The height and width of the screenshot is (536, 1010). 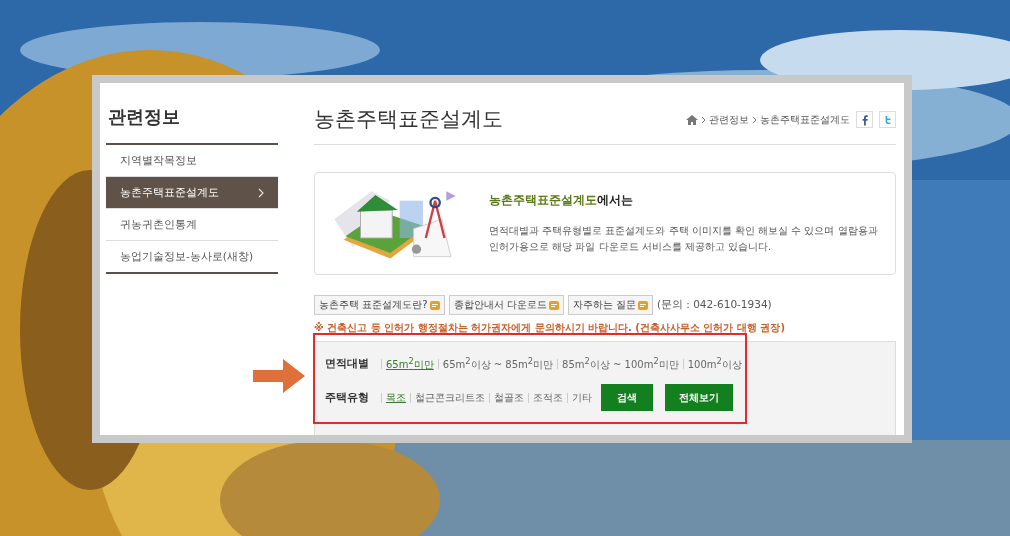 What do you see at coordinates (379, 305) in the screenshot?
I see `link-button: 농촌주택 표준설계도란?` at bounding box center [379, 305].